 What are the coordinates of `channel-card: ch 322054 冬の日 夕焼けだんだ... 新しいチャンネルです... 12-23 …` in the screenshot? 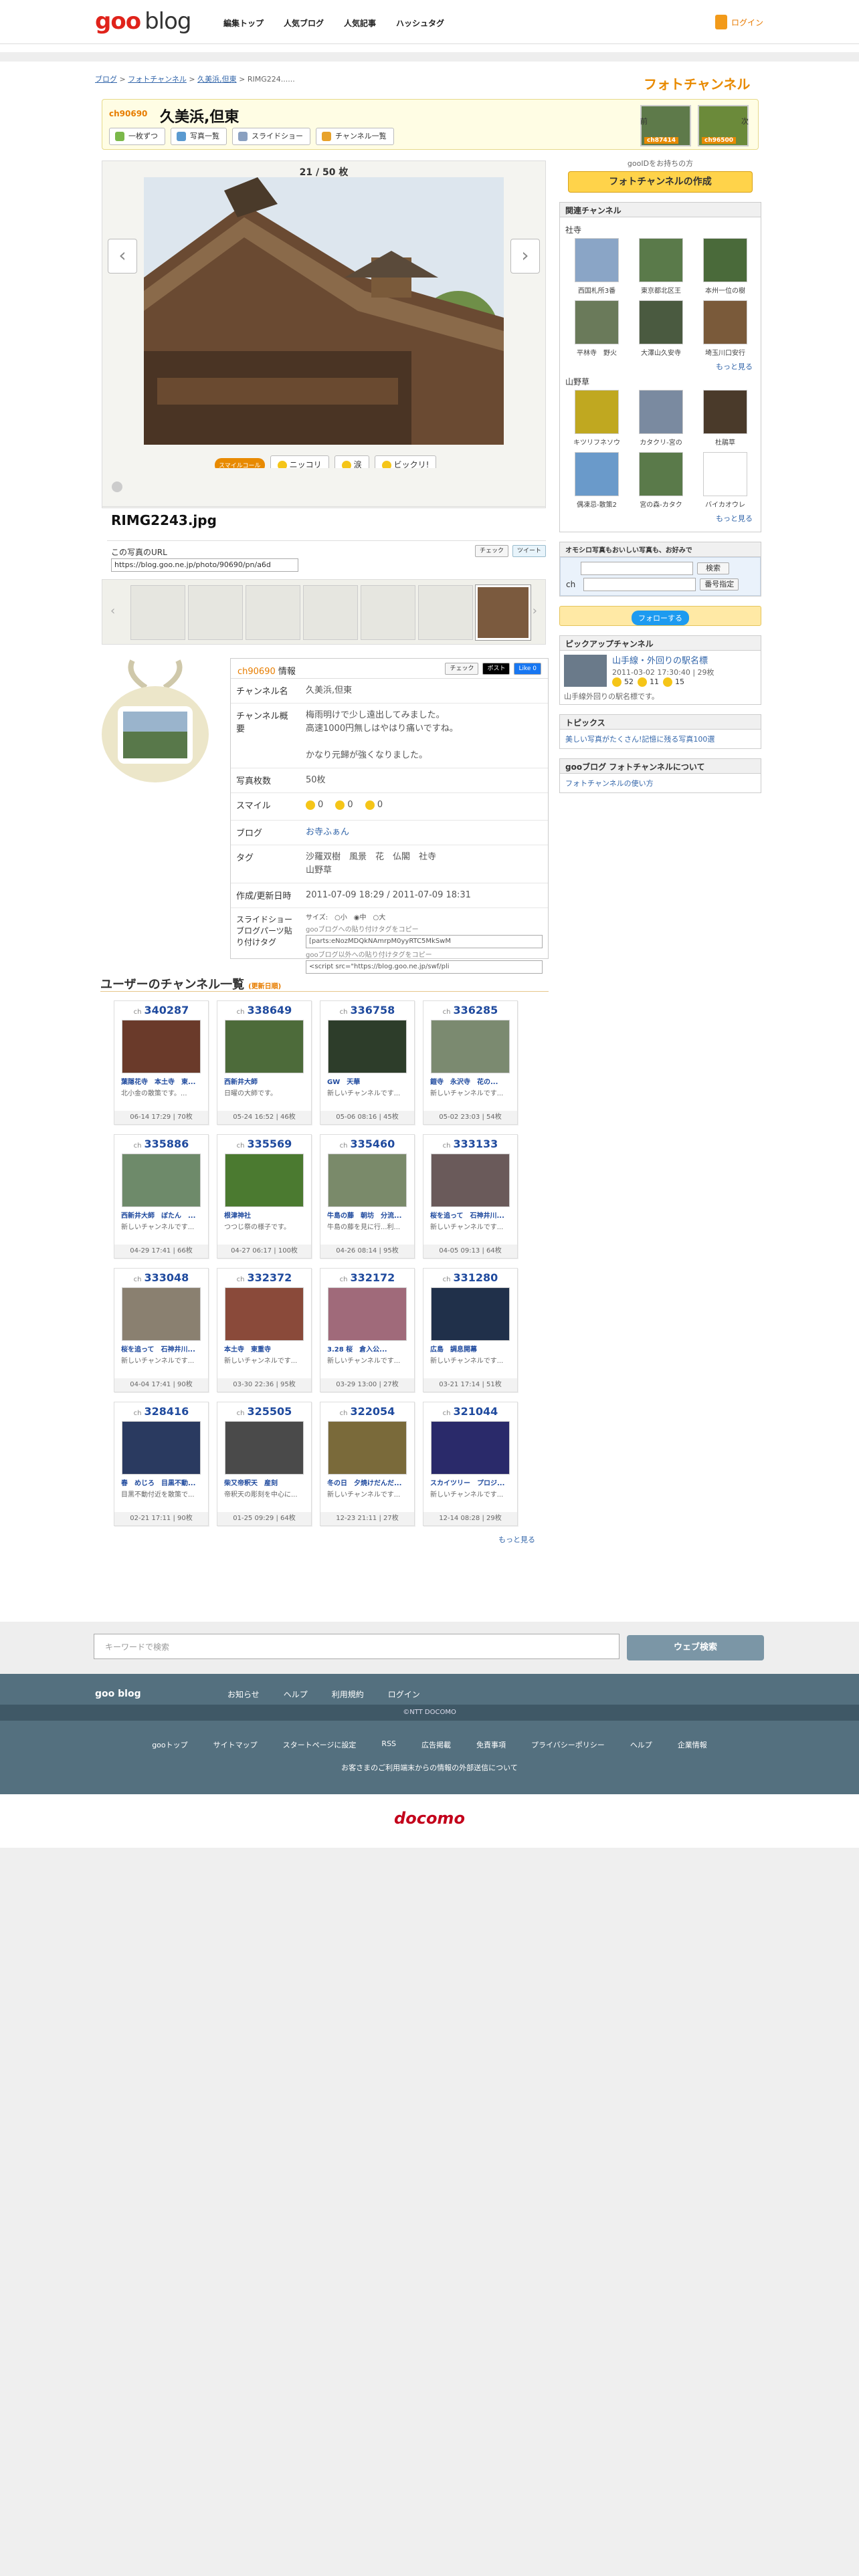 It's located at (367, 1464).